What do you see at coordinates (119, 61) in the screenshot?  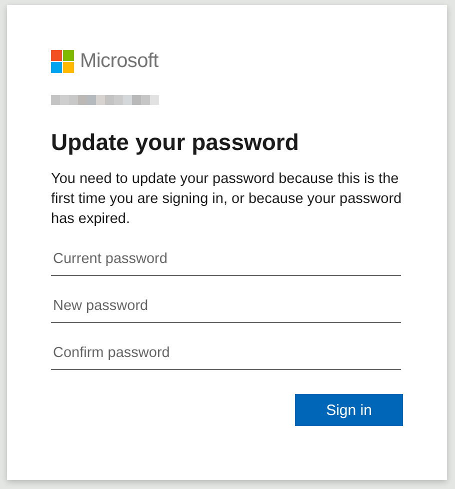 I see `brand-name: Microsoft` at bounding box center [119, 61].